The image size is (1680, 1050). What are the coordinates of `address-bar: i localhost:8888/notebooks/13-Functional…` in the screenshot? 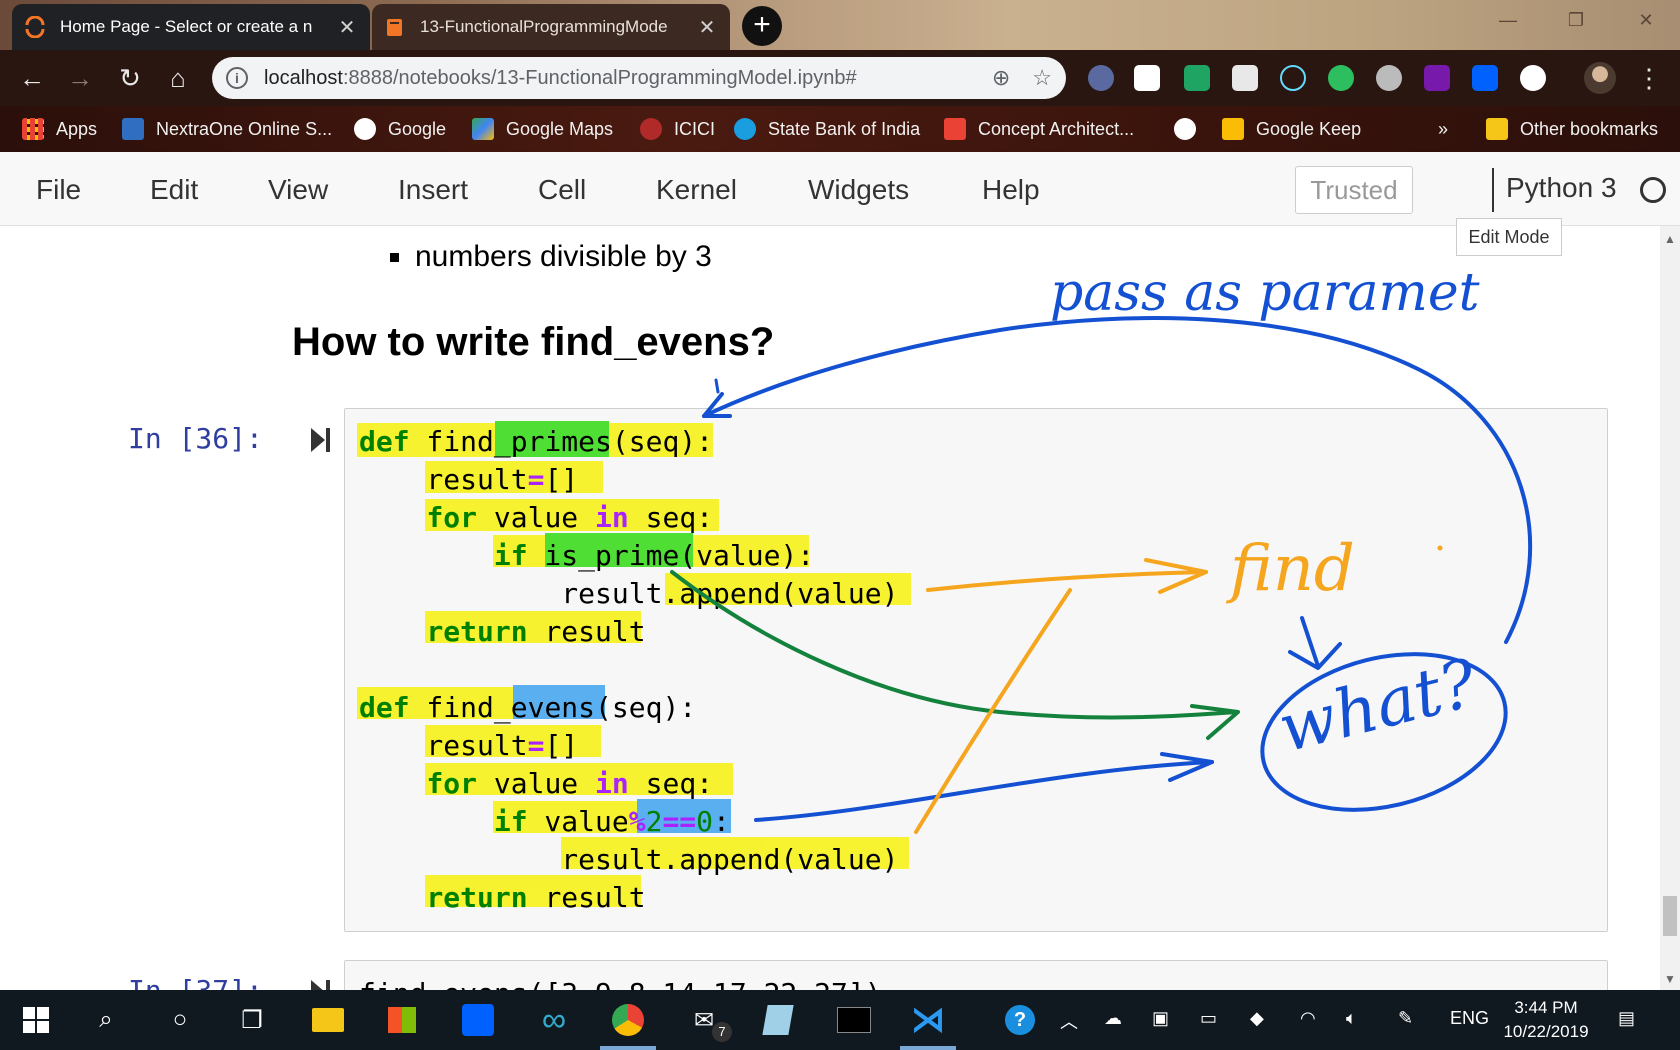 It's located at (639, 78).